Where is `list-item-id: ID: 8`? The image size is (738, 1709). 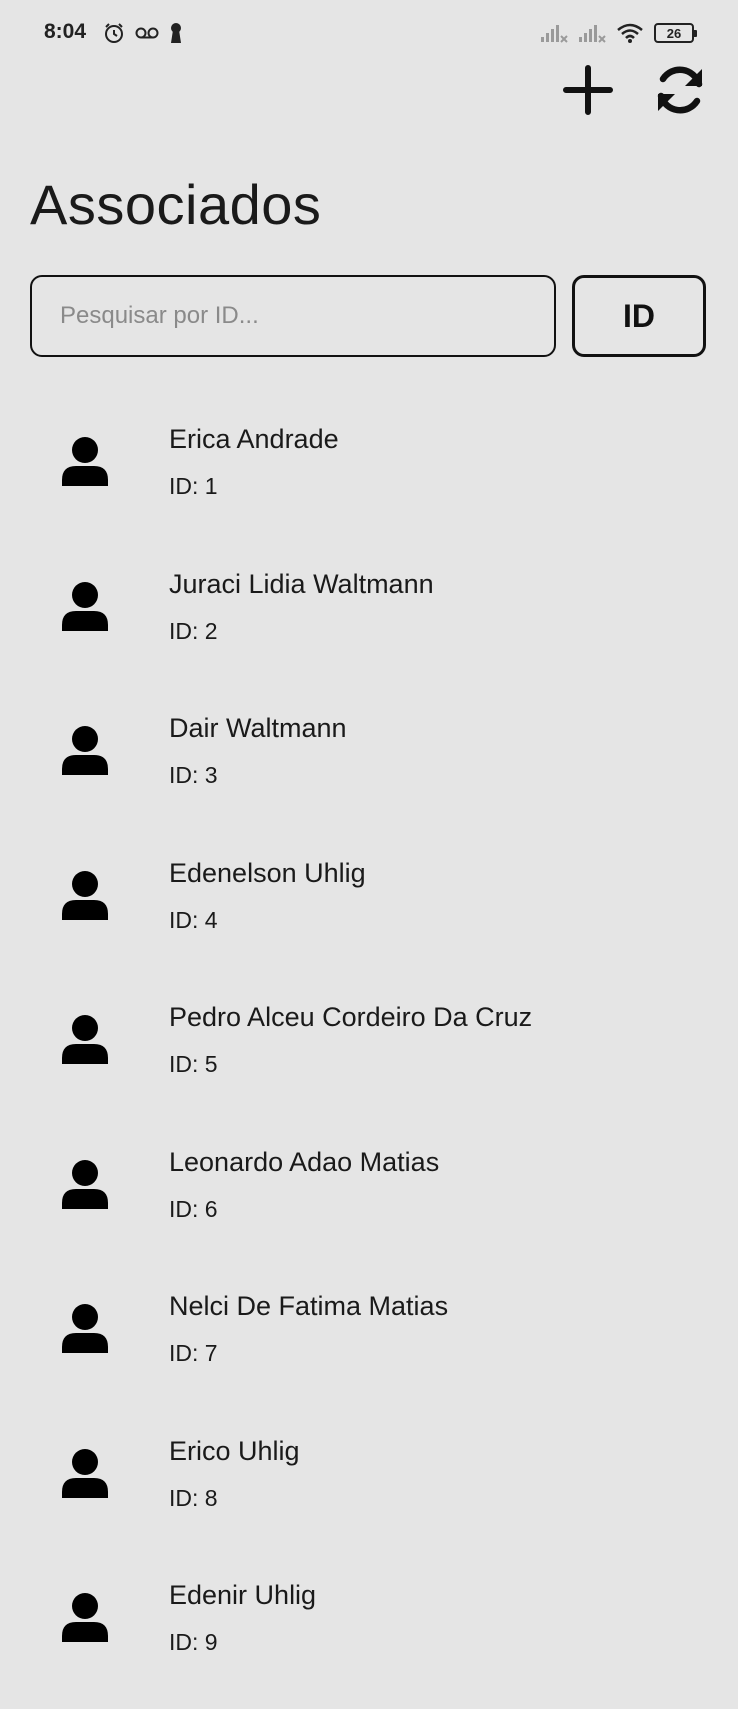
list-item-id: ID: 8 is located at coordinates (193, 1498).